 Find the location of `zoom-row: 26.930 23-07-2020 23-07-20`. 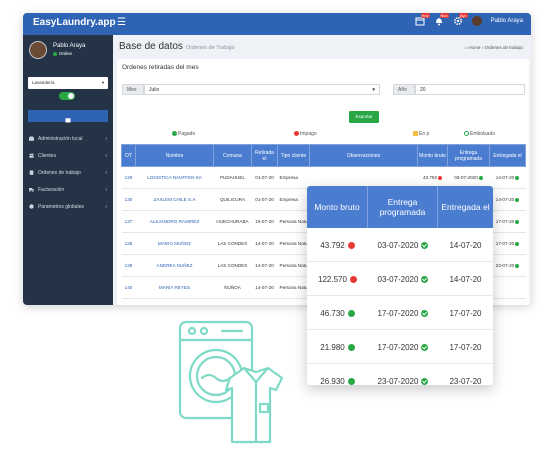

zoom-row: 26.930 23-07-2020 23-07-20 is located at coordinates (400, 375).